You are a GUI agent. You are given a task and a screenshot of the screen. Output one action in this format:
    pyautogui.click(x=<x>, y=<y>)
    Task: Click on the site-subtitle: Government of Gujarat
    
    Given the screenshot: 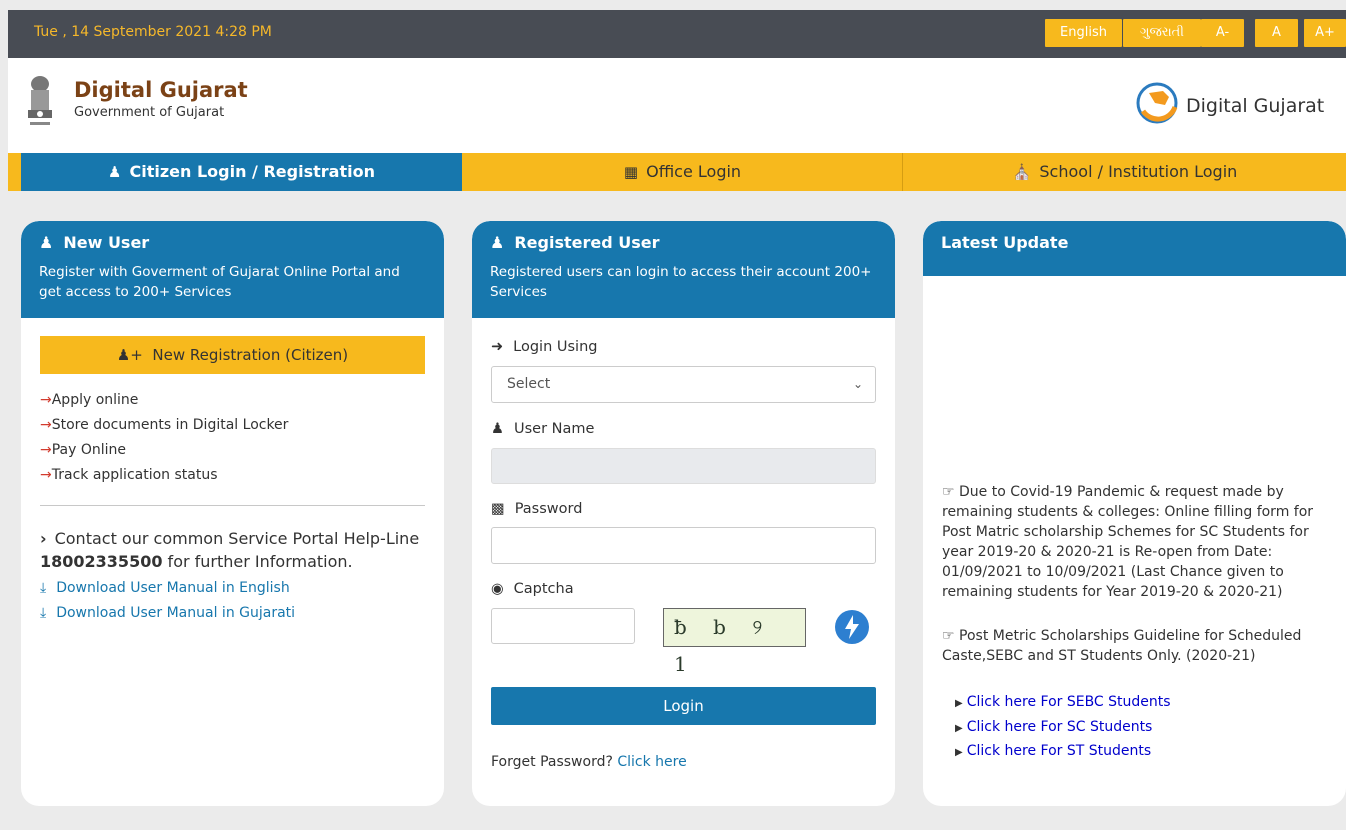 What is the action you would take?
    pyautogui.click(x=149, y=112)
    